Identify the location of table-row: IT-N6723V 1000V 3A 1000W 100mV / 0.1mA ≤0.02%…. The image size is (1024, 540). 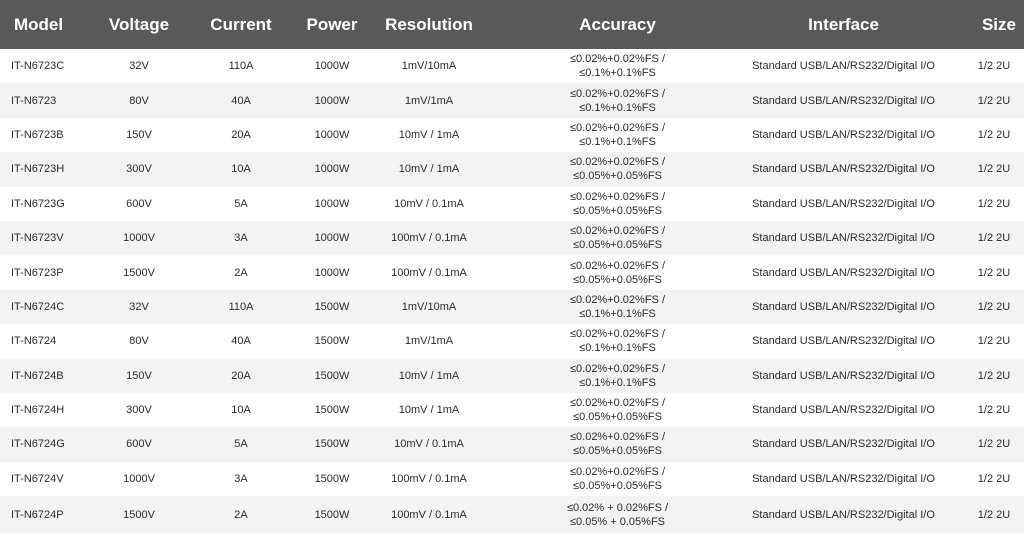
(512, 238).